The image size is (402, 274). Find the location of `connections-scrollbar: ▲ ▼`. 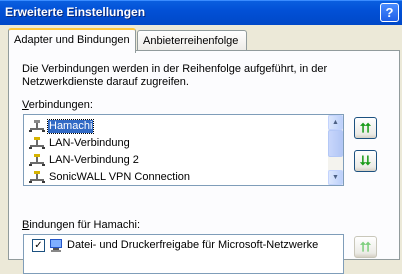

connections-scrollbar: ▲ ▼ is located at coordinates (335, 150).